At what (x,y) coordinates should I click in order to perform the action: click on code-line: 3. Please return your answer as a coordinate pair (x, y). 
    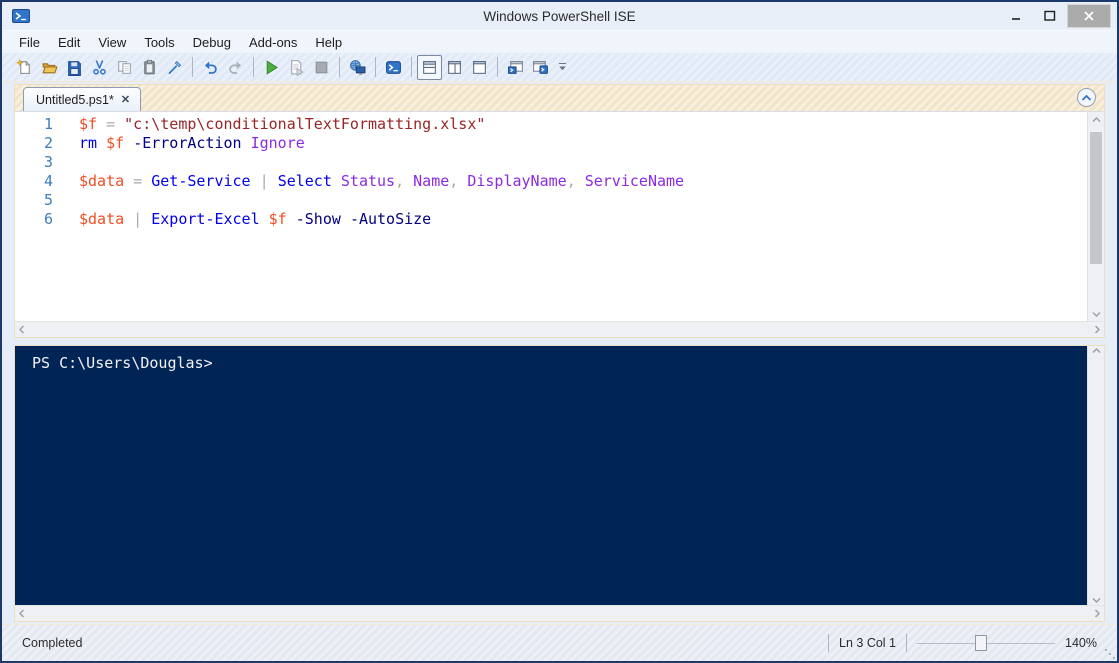
    Looking at the image, I should click on (551, 162).